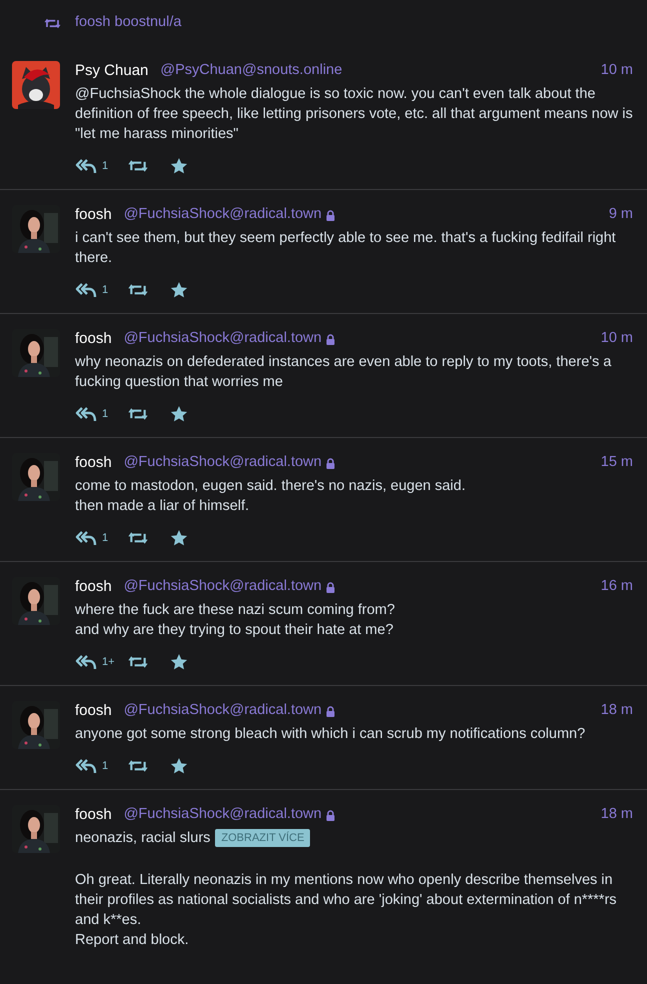 The image size is (647, 984). What do you see at coordinates (162, 506) in the screenshot?
I see `post-text: then made a liar of himself.` at bounding box center [162, 506].